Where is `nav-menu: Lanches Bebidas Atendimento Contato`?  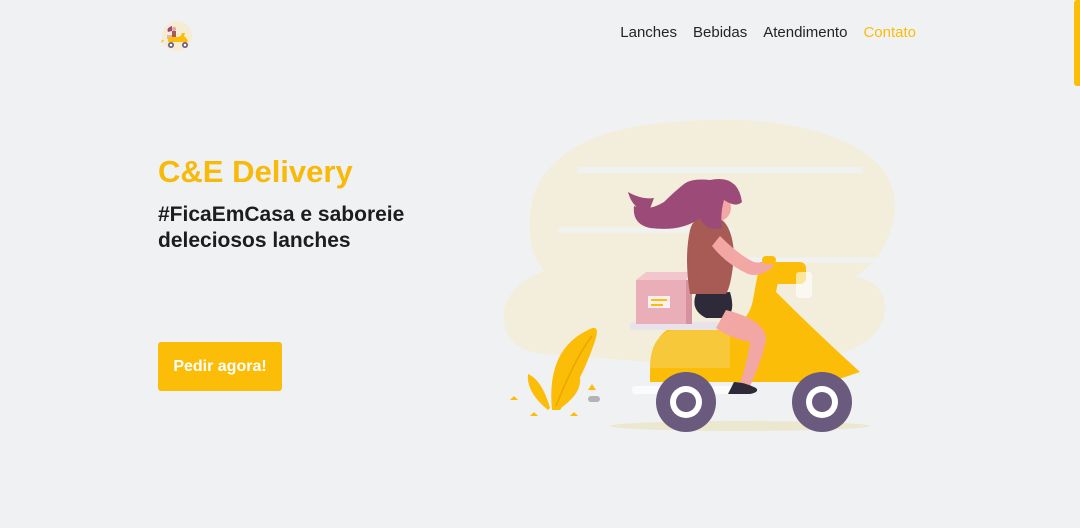
nav-menu: Lanches Bebidas Atendimento Contato is located at coordinates (768, 33).